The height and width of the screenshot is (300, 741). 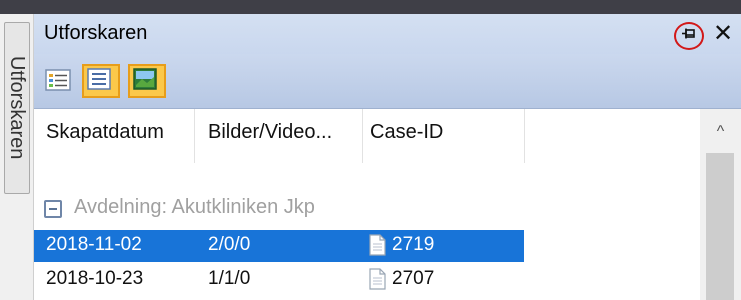 What do you see at coordinates (229, 278) in the screenshot?
I see `cell-media-count: 1/1/0` at bounding box center [229, 278].